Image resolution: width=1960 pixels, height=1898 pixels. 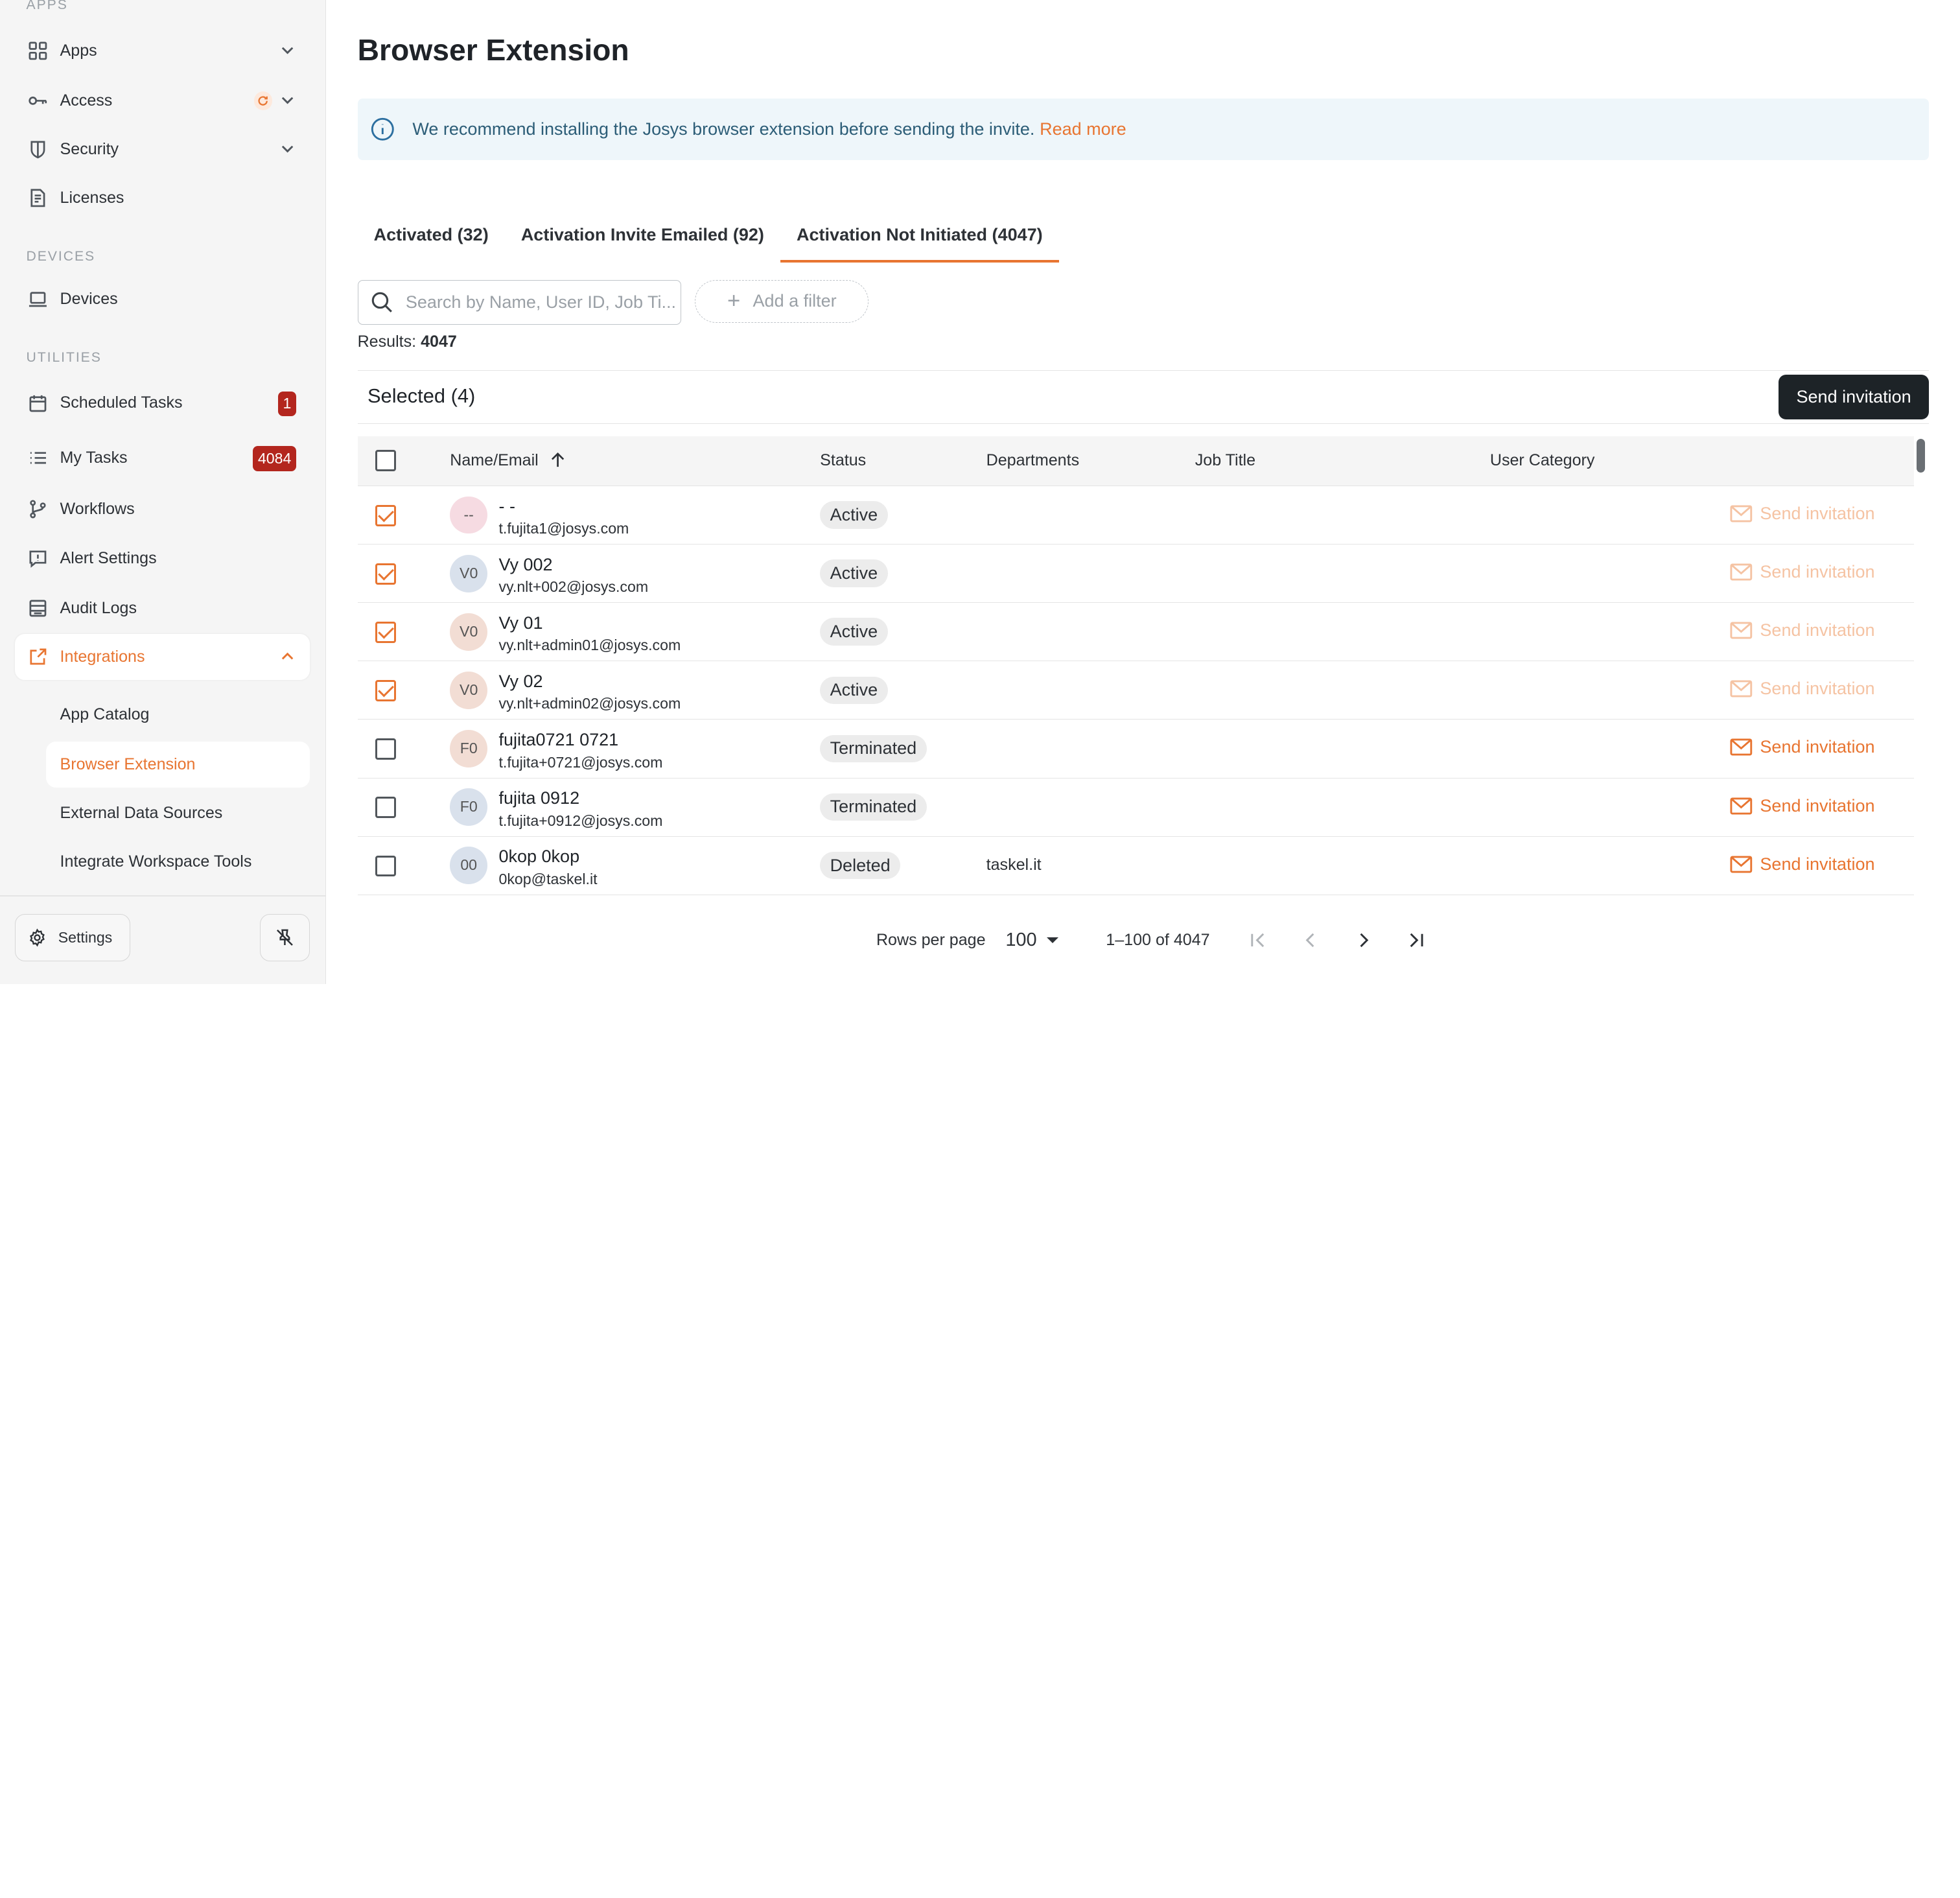 What do you see at coordinates (1854, 397) in the screenshot?
I see `send-invitation-button: Send invitation` at bounding box center [1854, 397].